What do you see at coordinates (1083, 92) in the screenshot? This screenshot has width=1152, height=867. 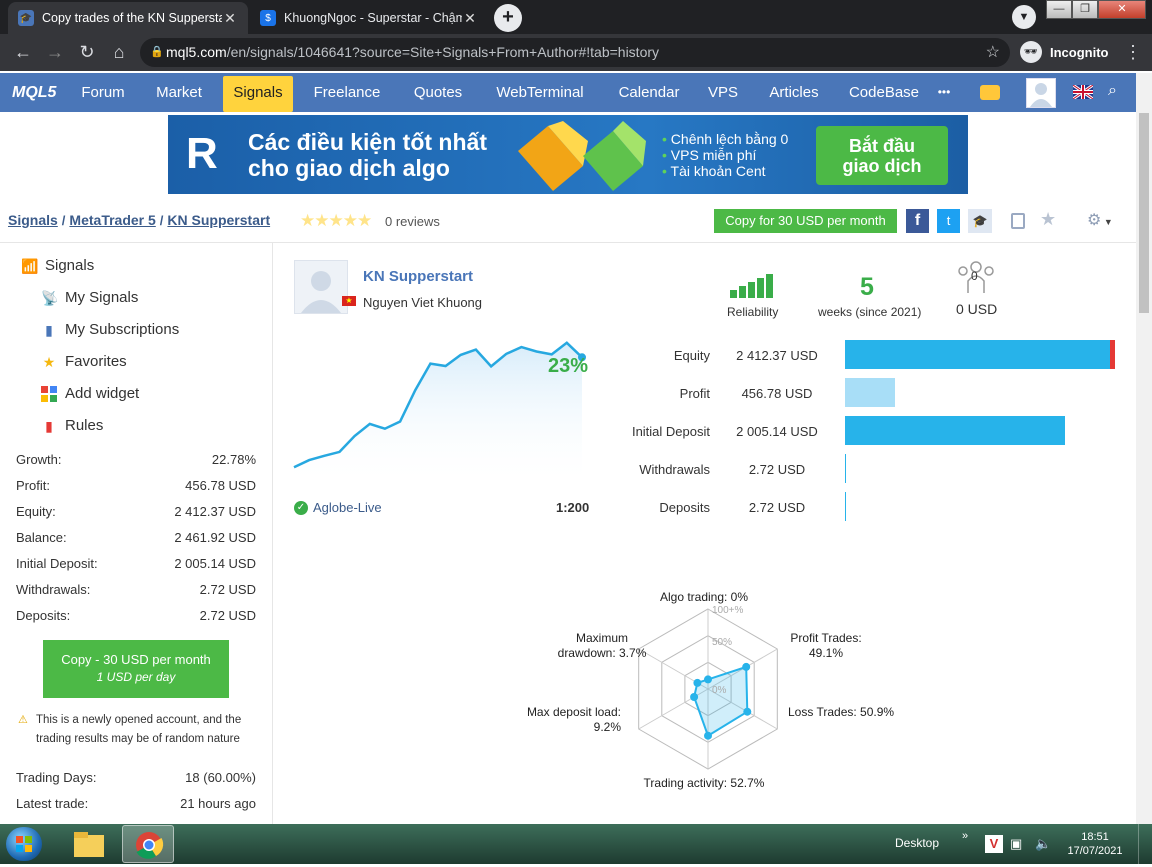 I see `gb-flag-icon` at bounding box center [1083, 92].